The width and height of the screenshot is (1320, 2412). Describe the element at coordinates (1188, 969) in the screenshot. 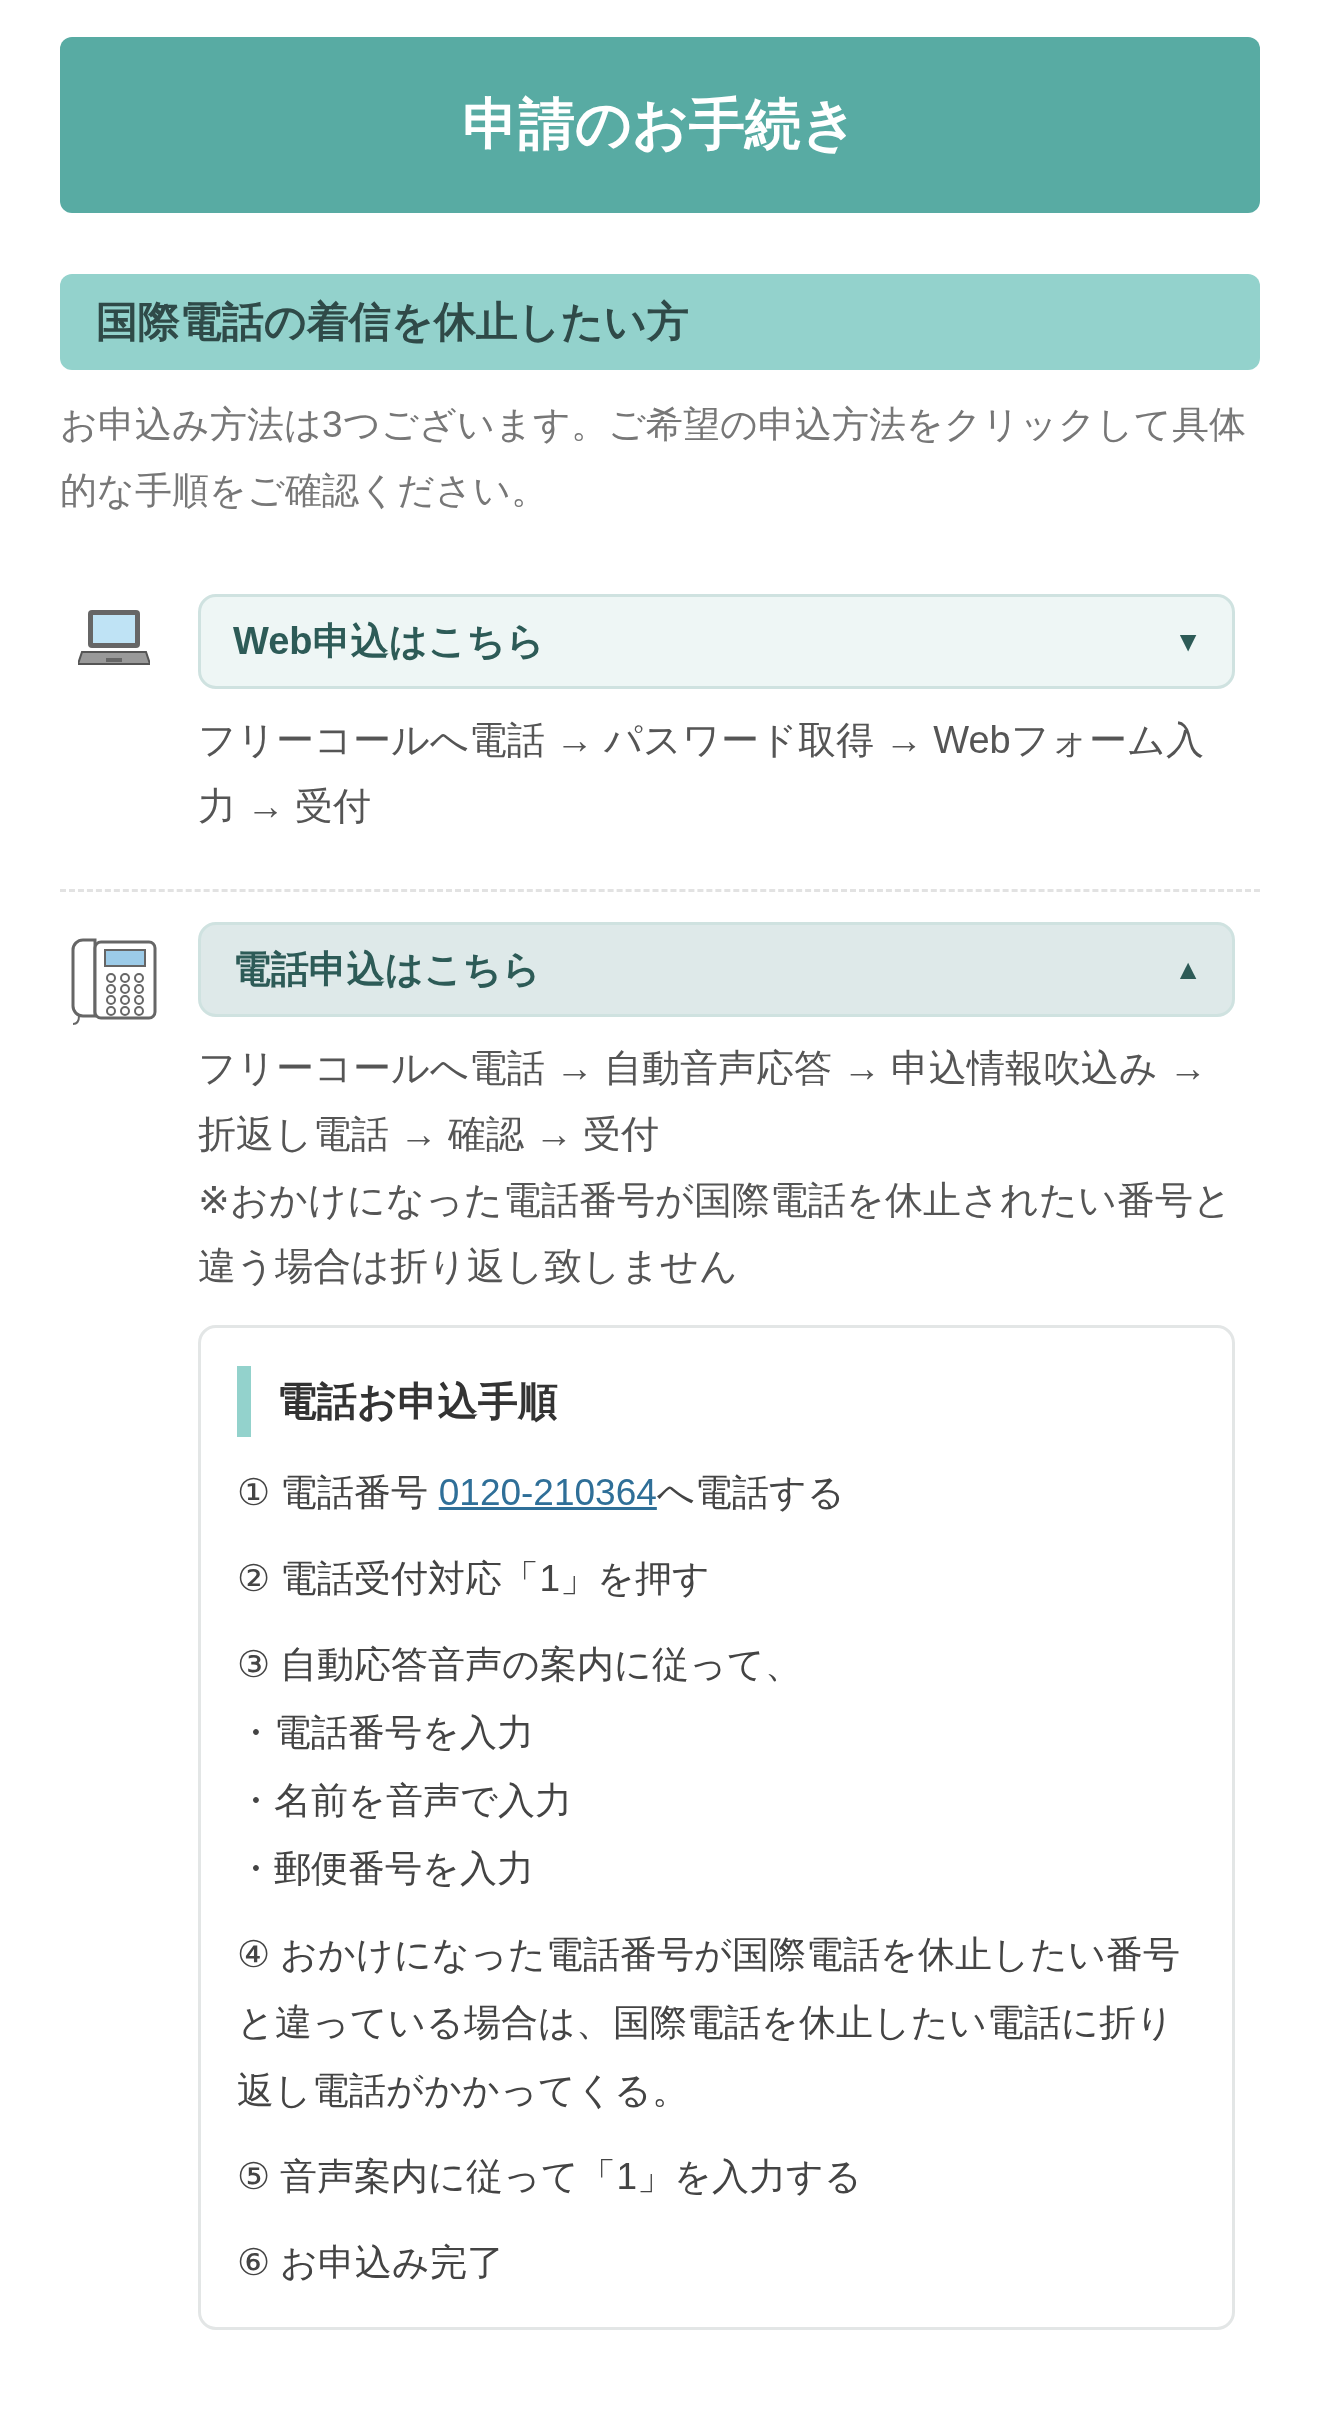

I see `collapse-arrow-icon: ▲` at that location.